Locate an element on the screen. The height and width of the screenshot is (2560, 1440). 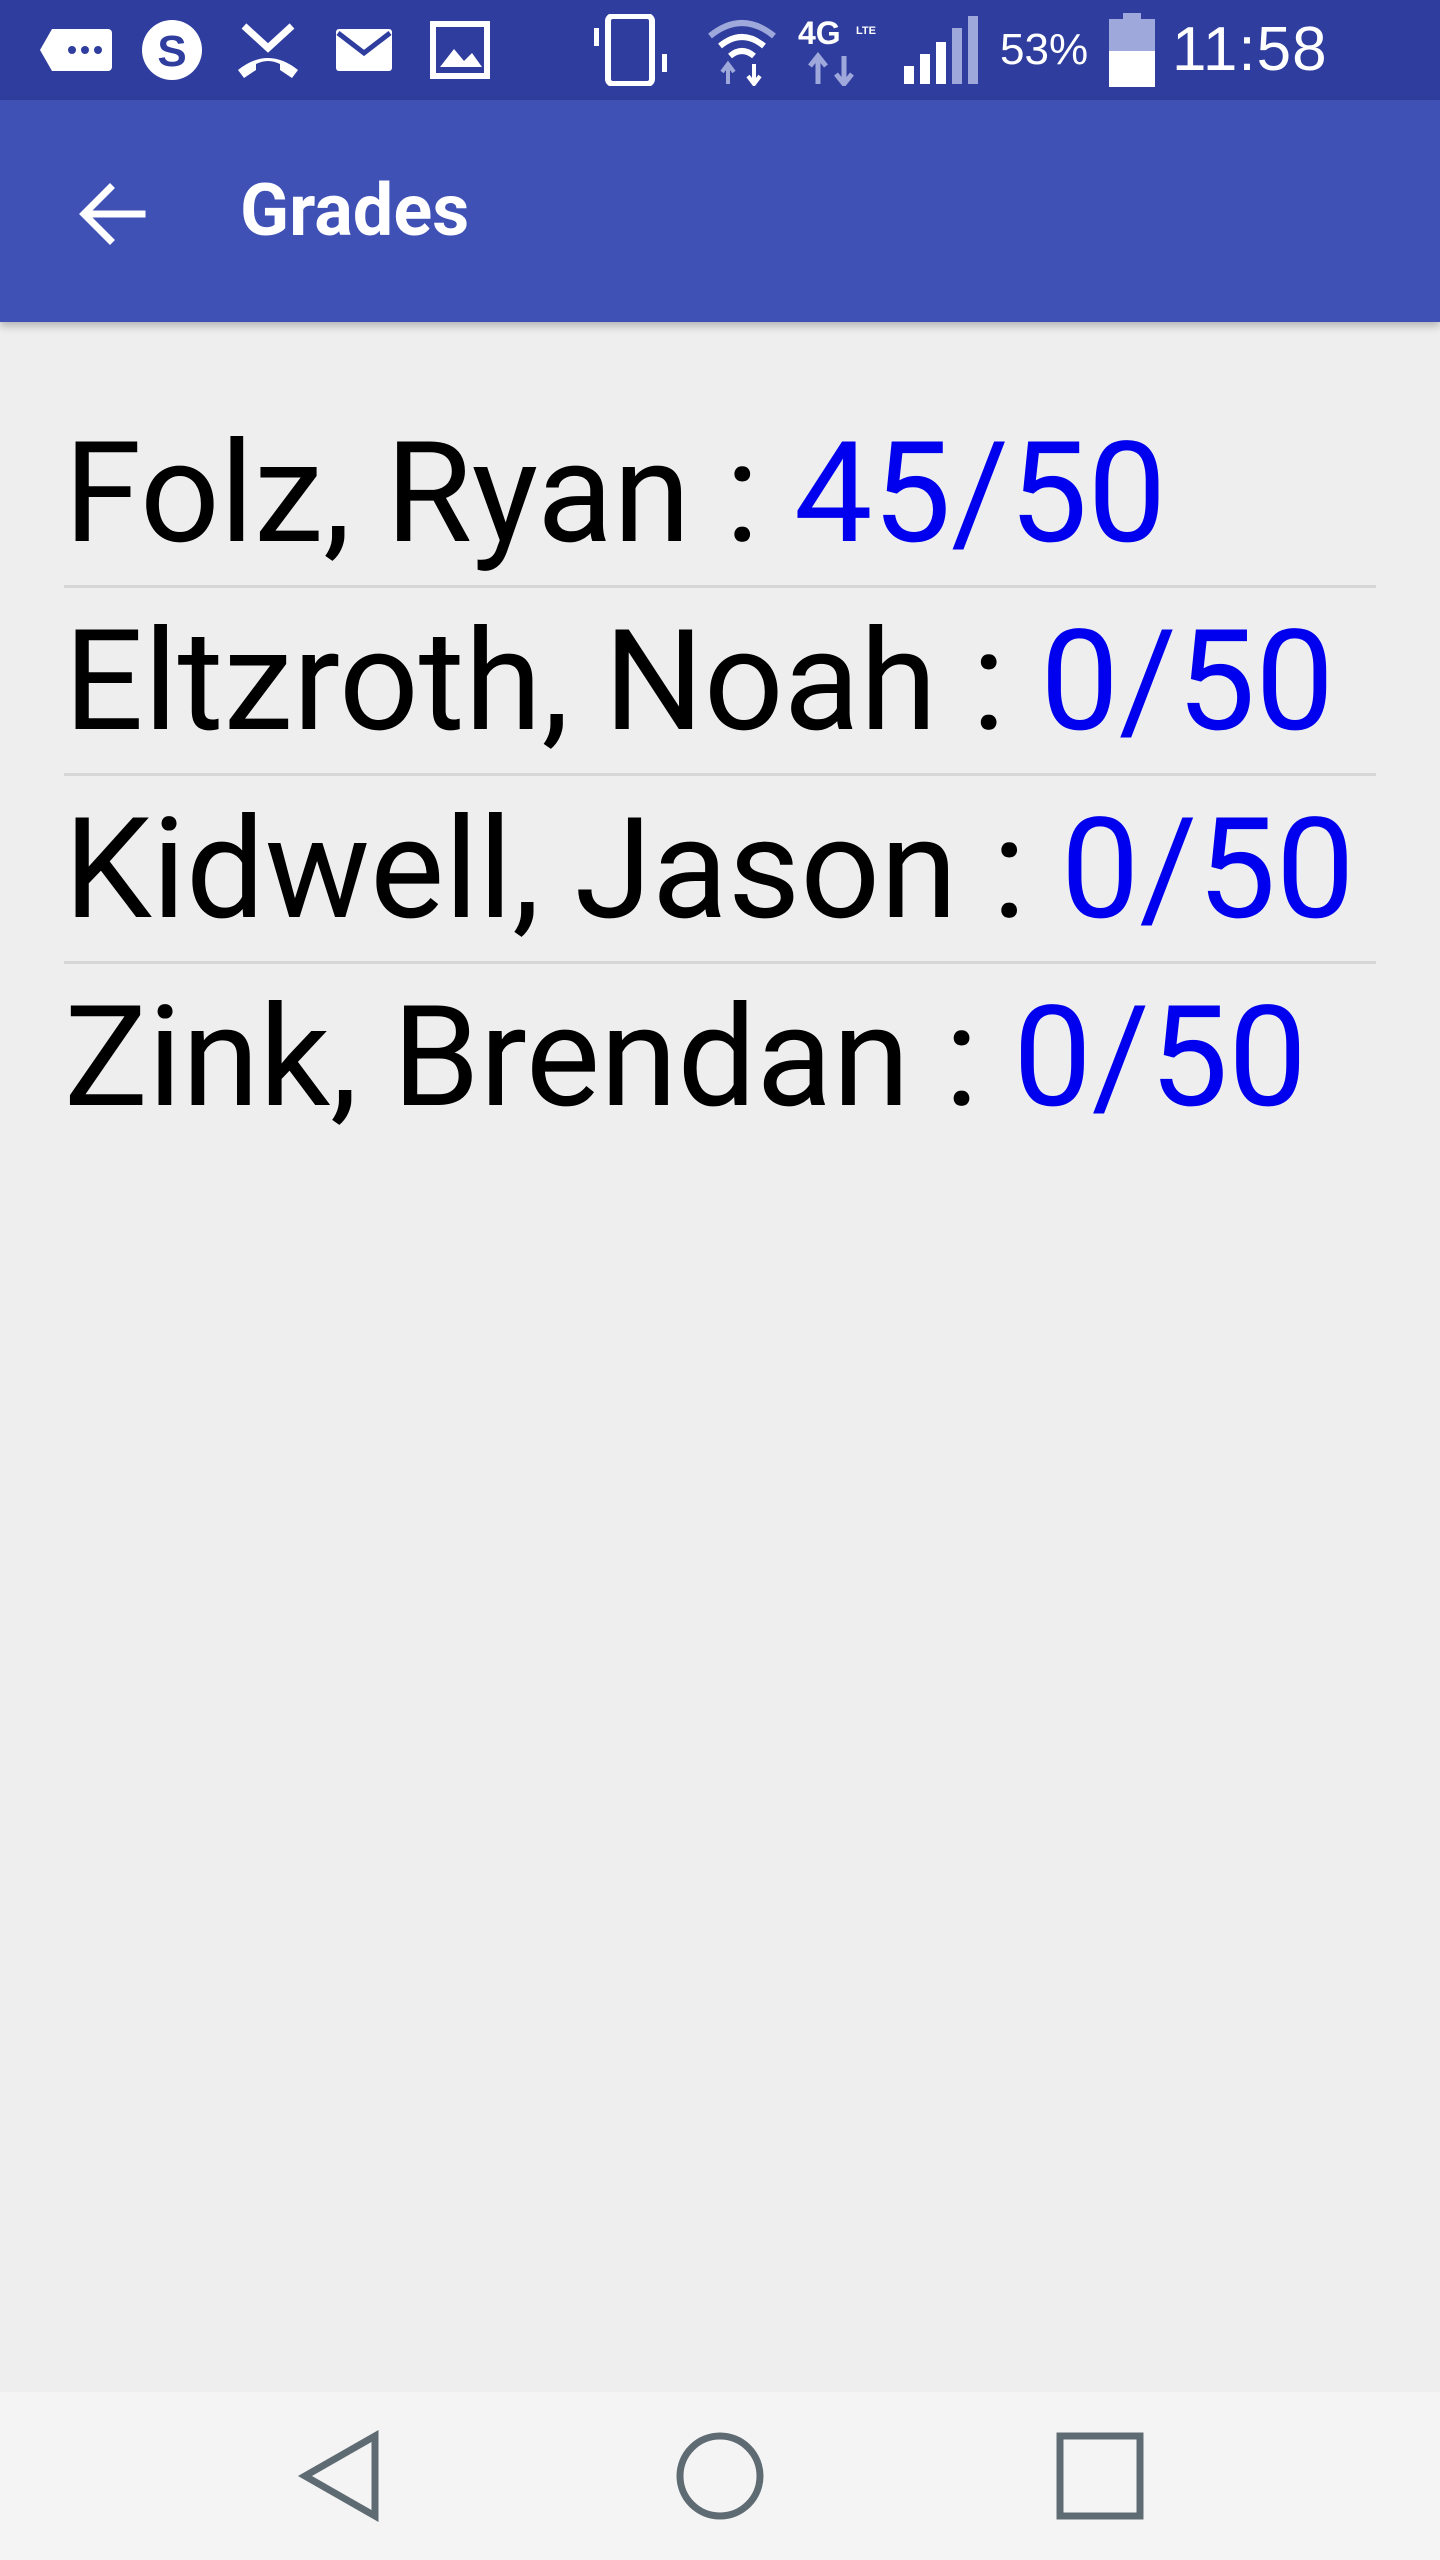
svg-text: LTE is located at coordinates (866, 31).